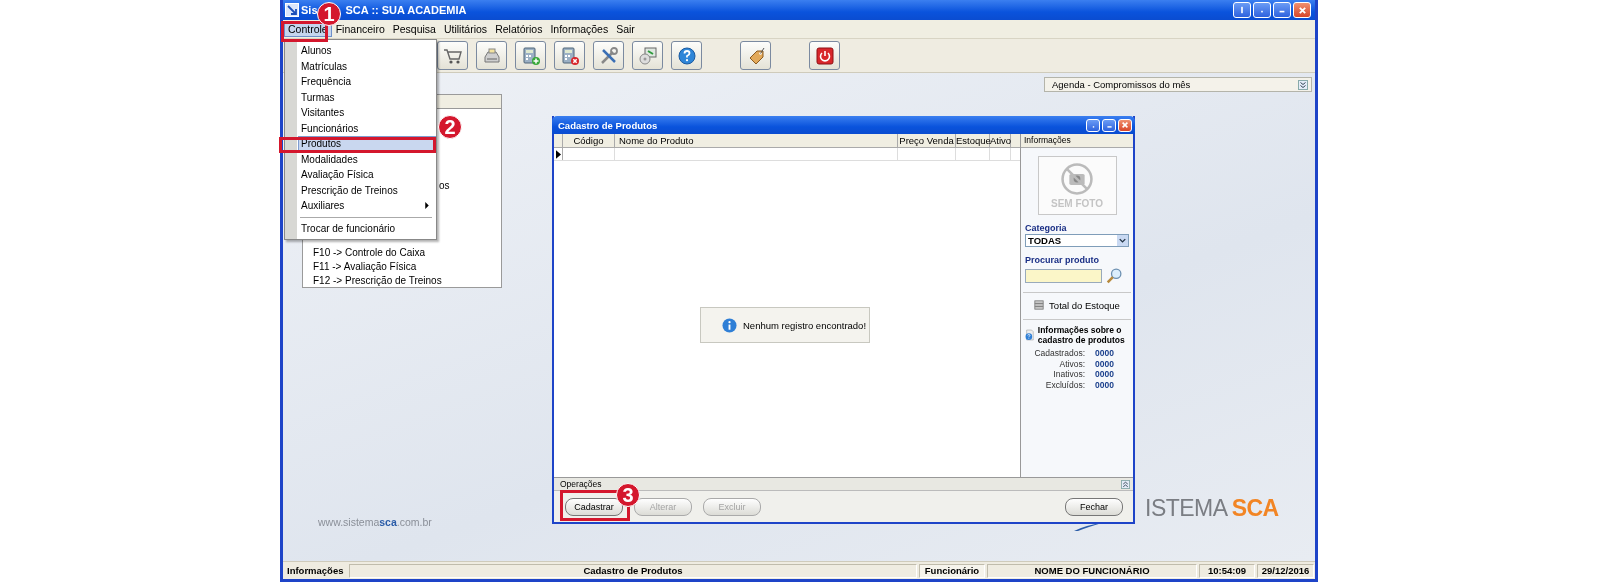 This screenshot has width=1600, height=582. What do you see at coordinates (367, 206) in the screenshot?
I see `menu-item: Auxiliares` at bounding box center [367, 206].